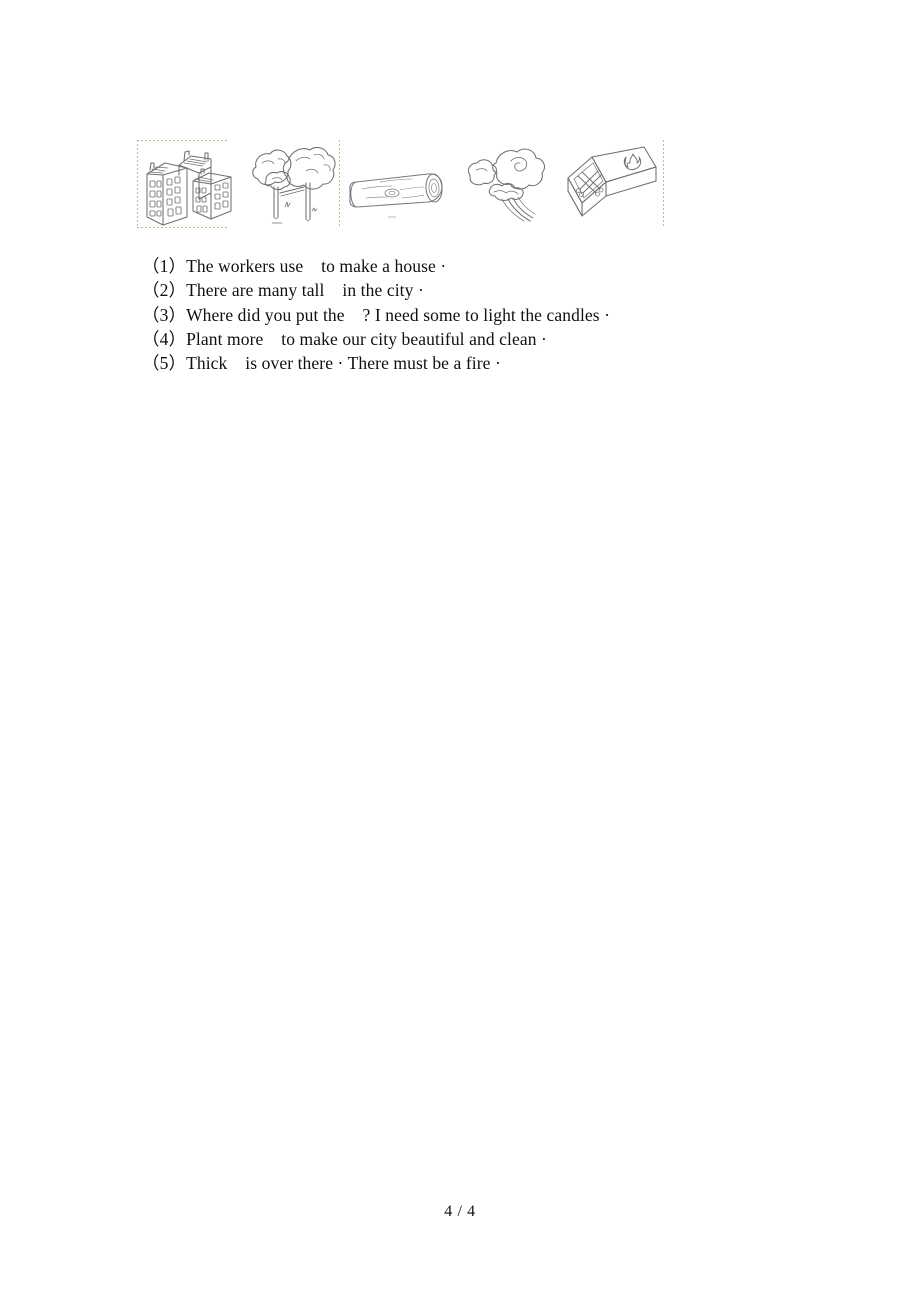 Image resolution: width=920 pixels, height=1302 pixels. I want to click on question-number: （2）, so click(164, 290).